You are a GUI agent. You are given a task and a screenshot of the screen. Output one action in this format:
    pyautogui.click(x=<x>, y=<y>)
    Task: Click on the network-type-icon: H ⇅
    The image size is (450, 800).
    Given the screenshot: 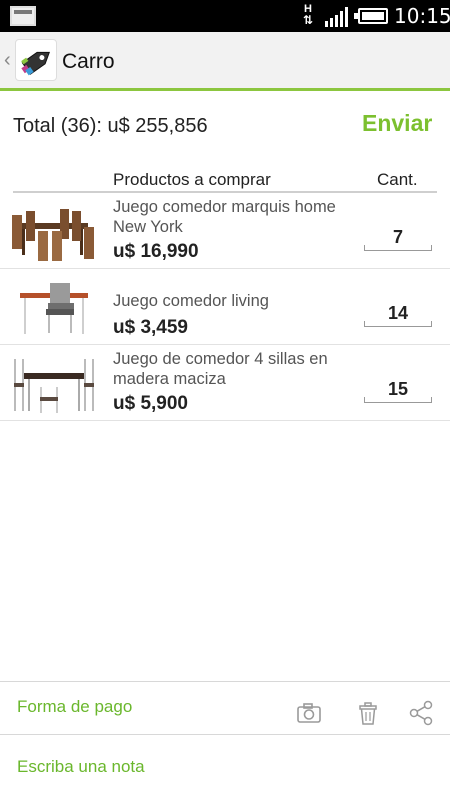 What is the action you would take?
    pyautogui.click(x=308, y=15)
    